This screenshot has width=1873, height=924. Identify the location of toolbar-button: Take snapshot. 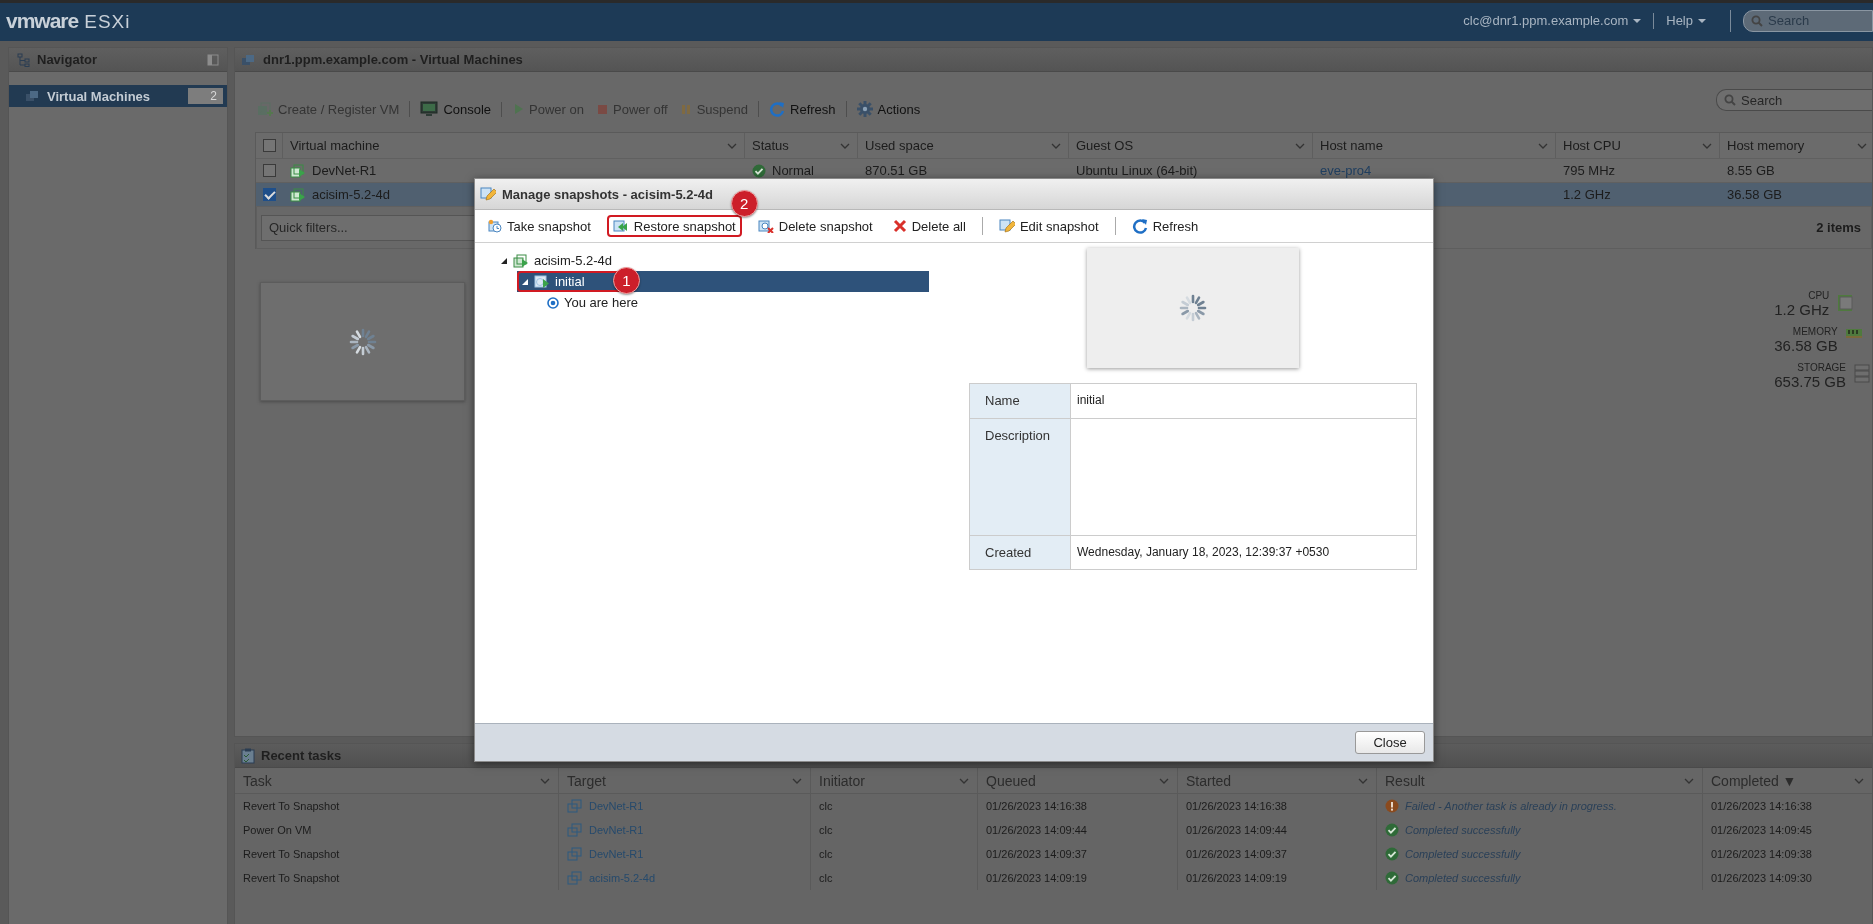
(539, 226).